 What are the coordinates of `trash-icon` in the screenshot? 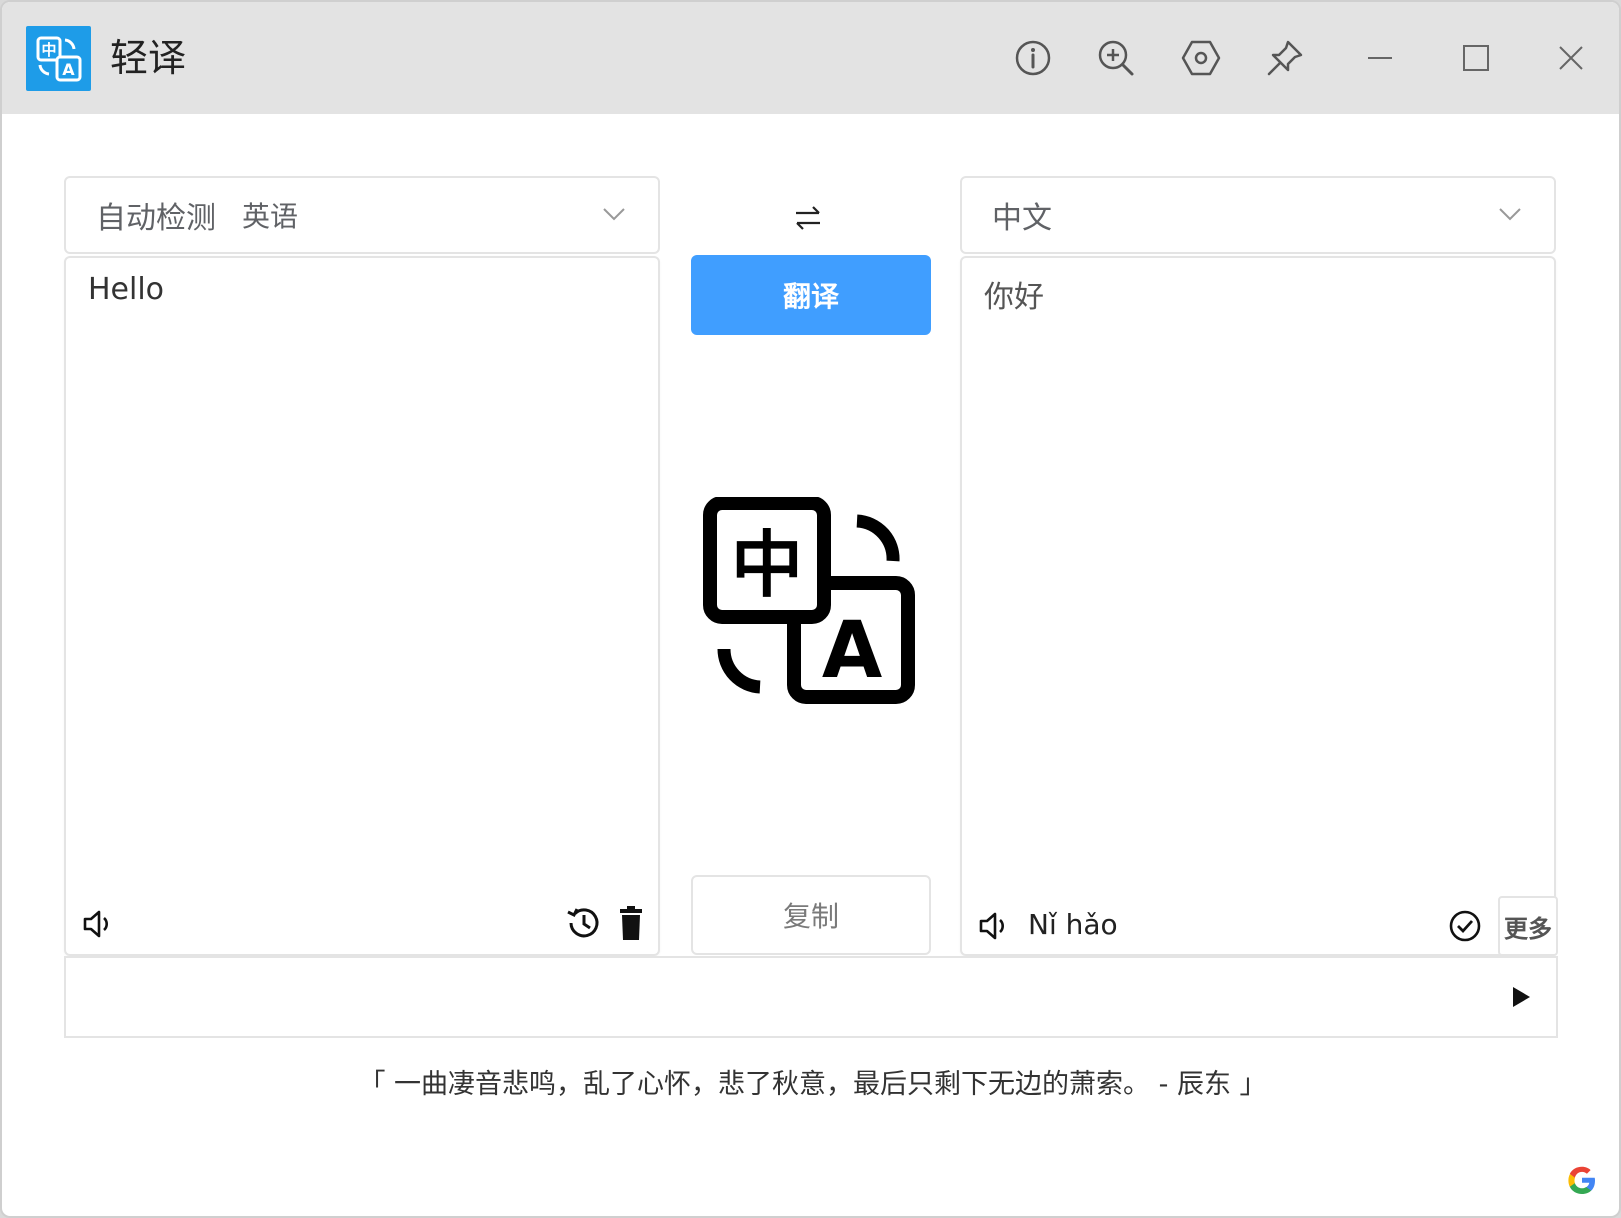 It's located at (631, 923).